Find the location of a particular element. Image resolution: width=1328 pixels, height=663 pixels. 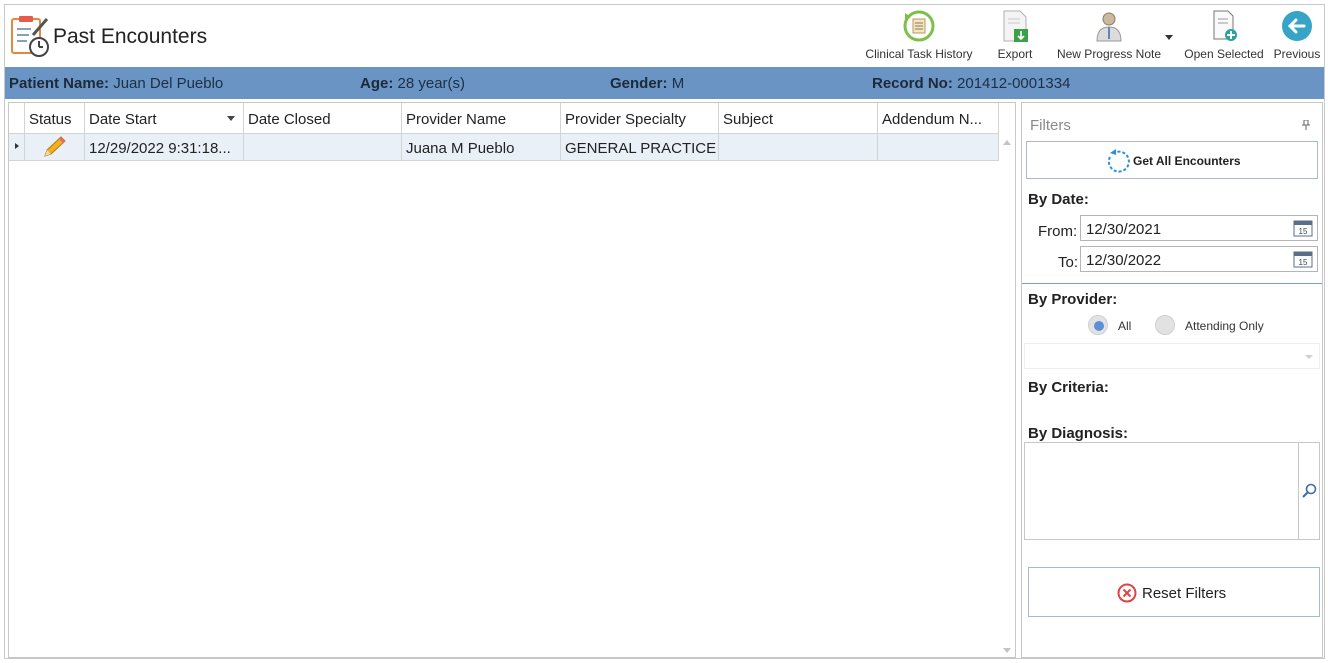

patient-name-label: Patient Name: is located at coordinates (59, 83).